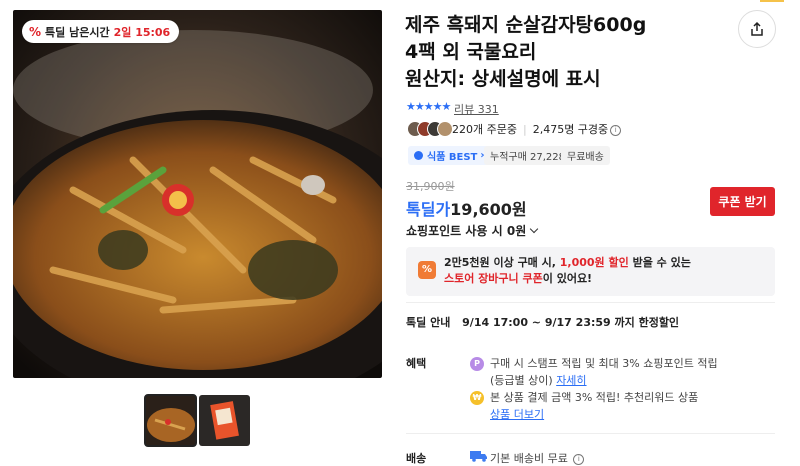 This screenshot has height=466, width=800. I want to click on benefit-1-link: 자세히, so click(571, 380).